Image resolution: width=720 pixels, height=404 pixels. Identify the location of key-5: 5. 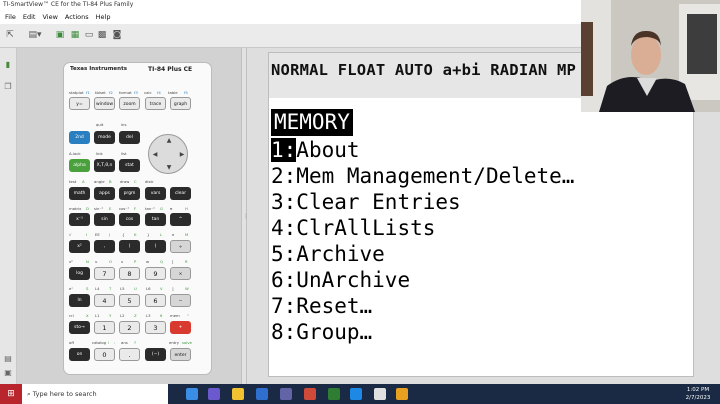
(129, 300).